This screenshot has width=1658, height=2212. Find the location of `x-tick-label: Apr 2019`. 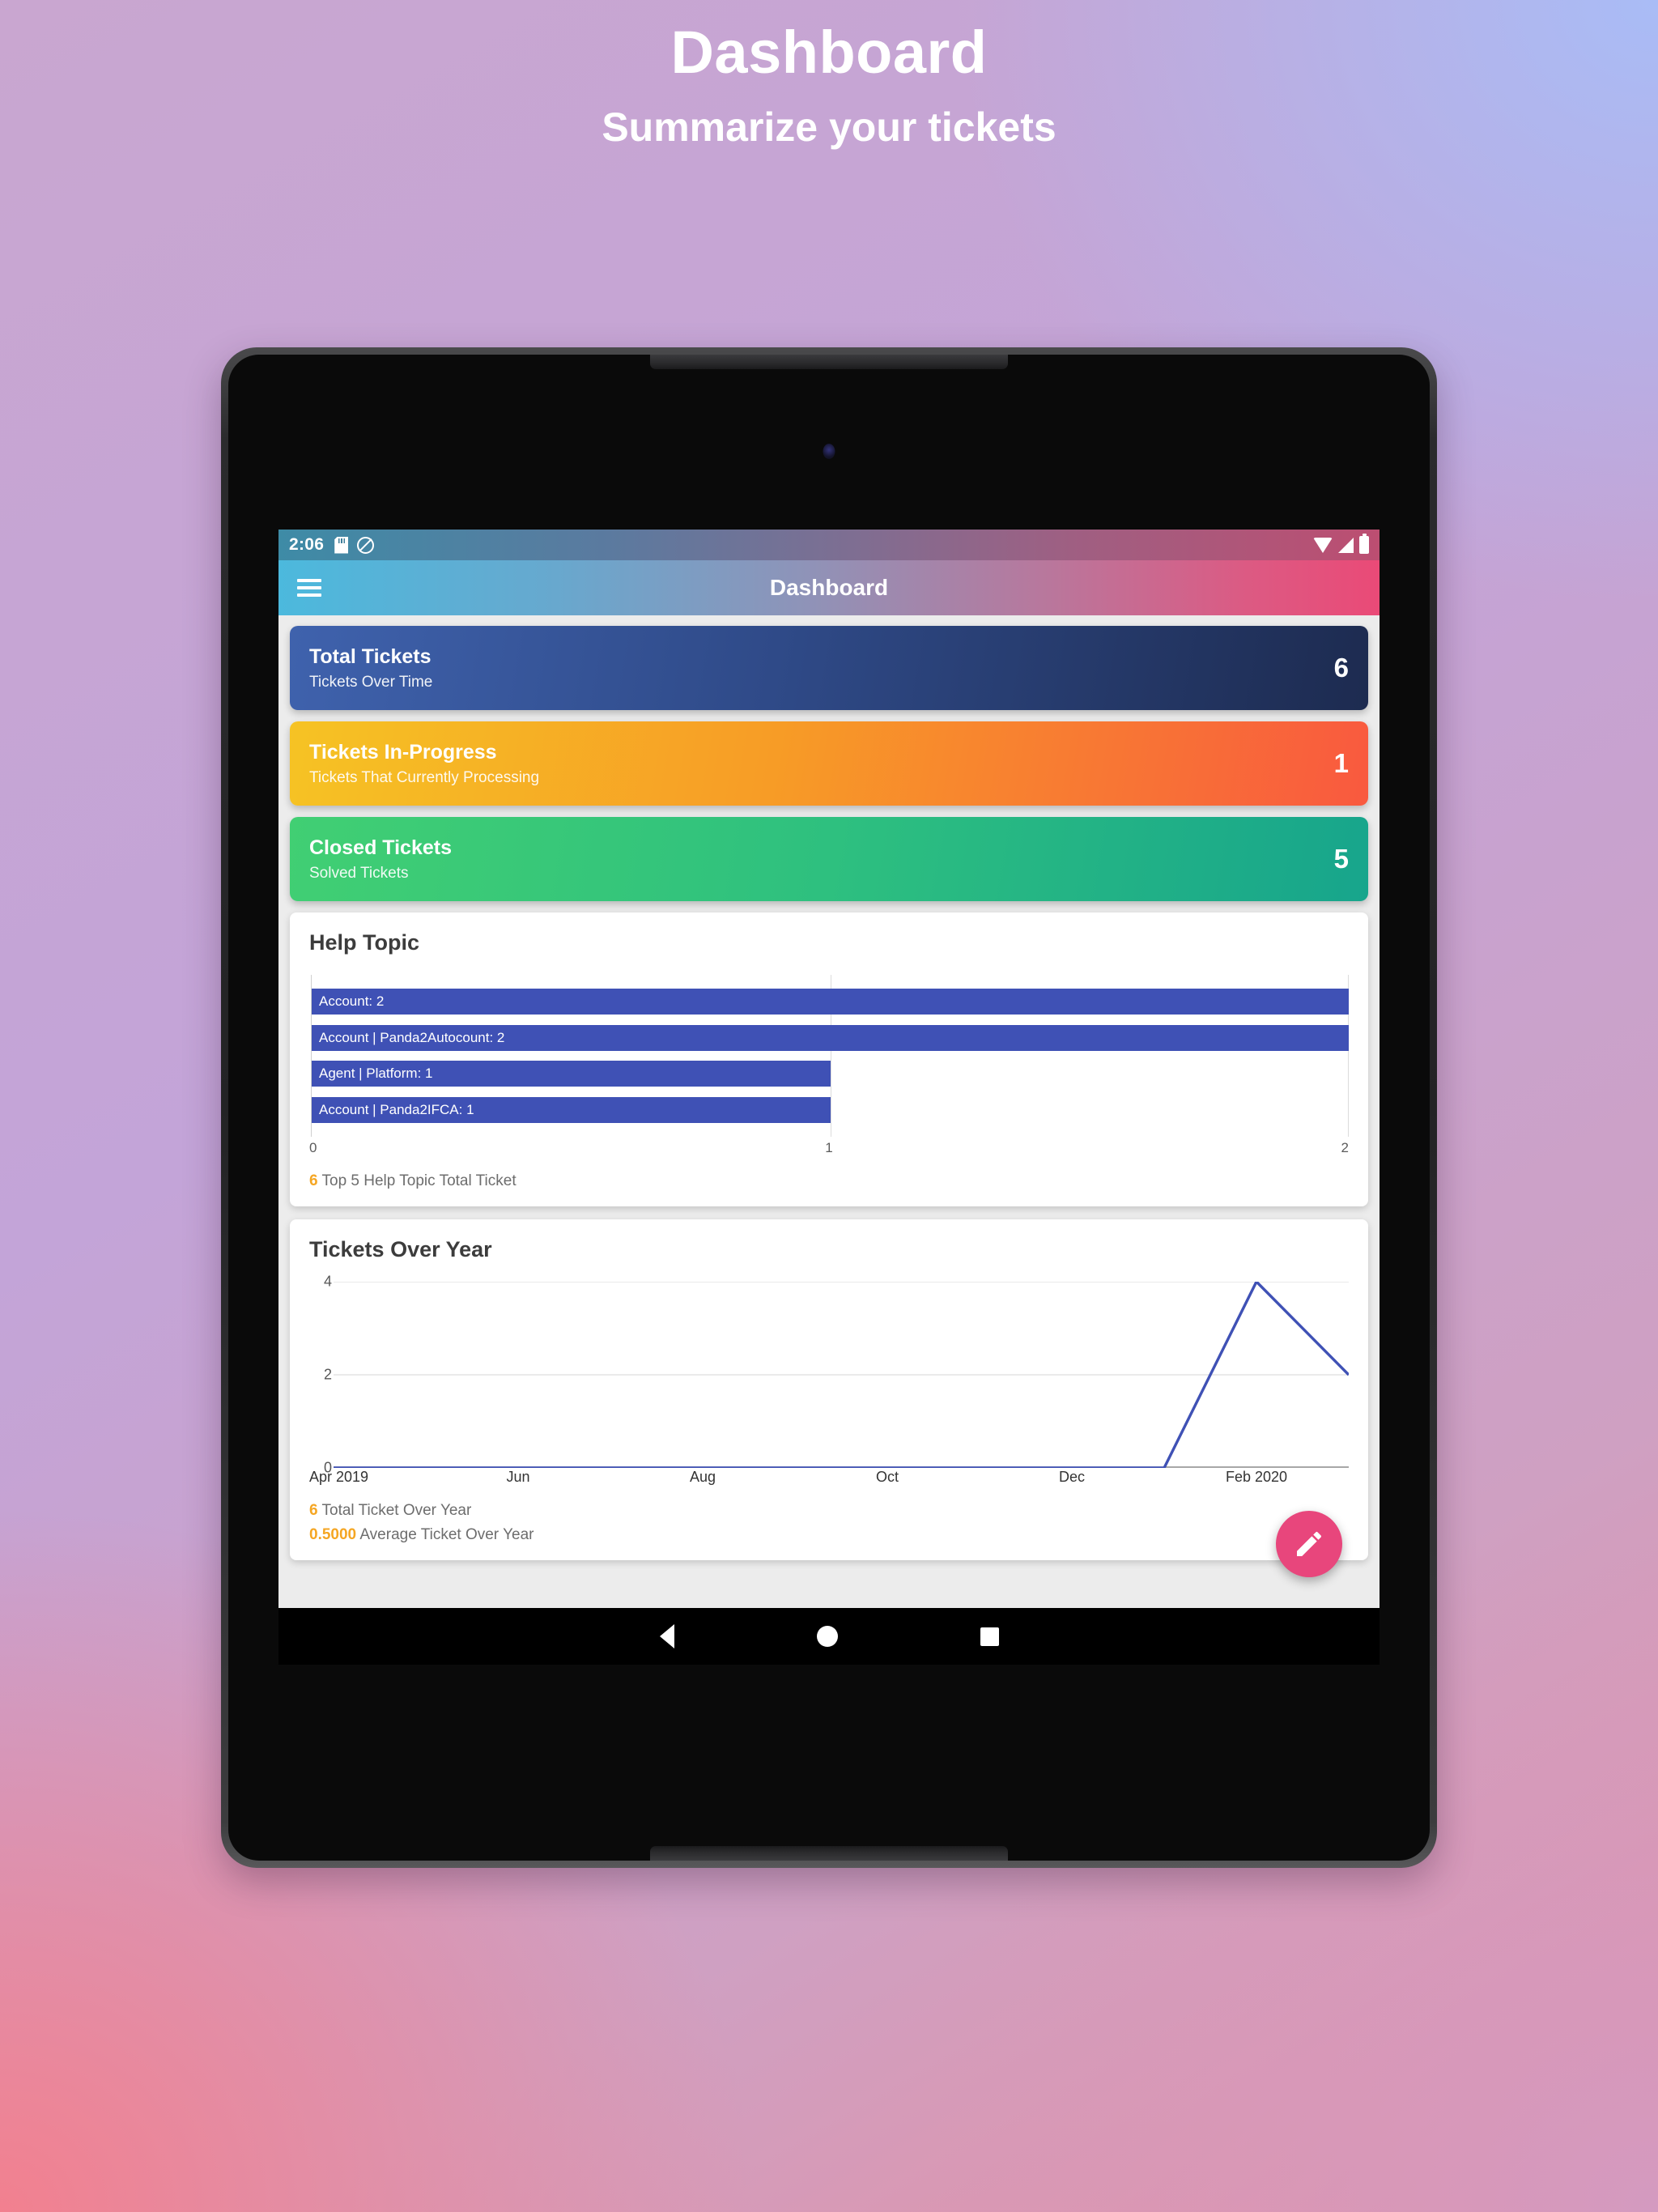

x-tick-label: Apr 2019 is located at coordinates (339, 1477).